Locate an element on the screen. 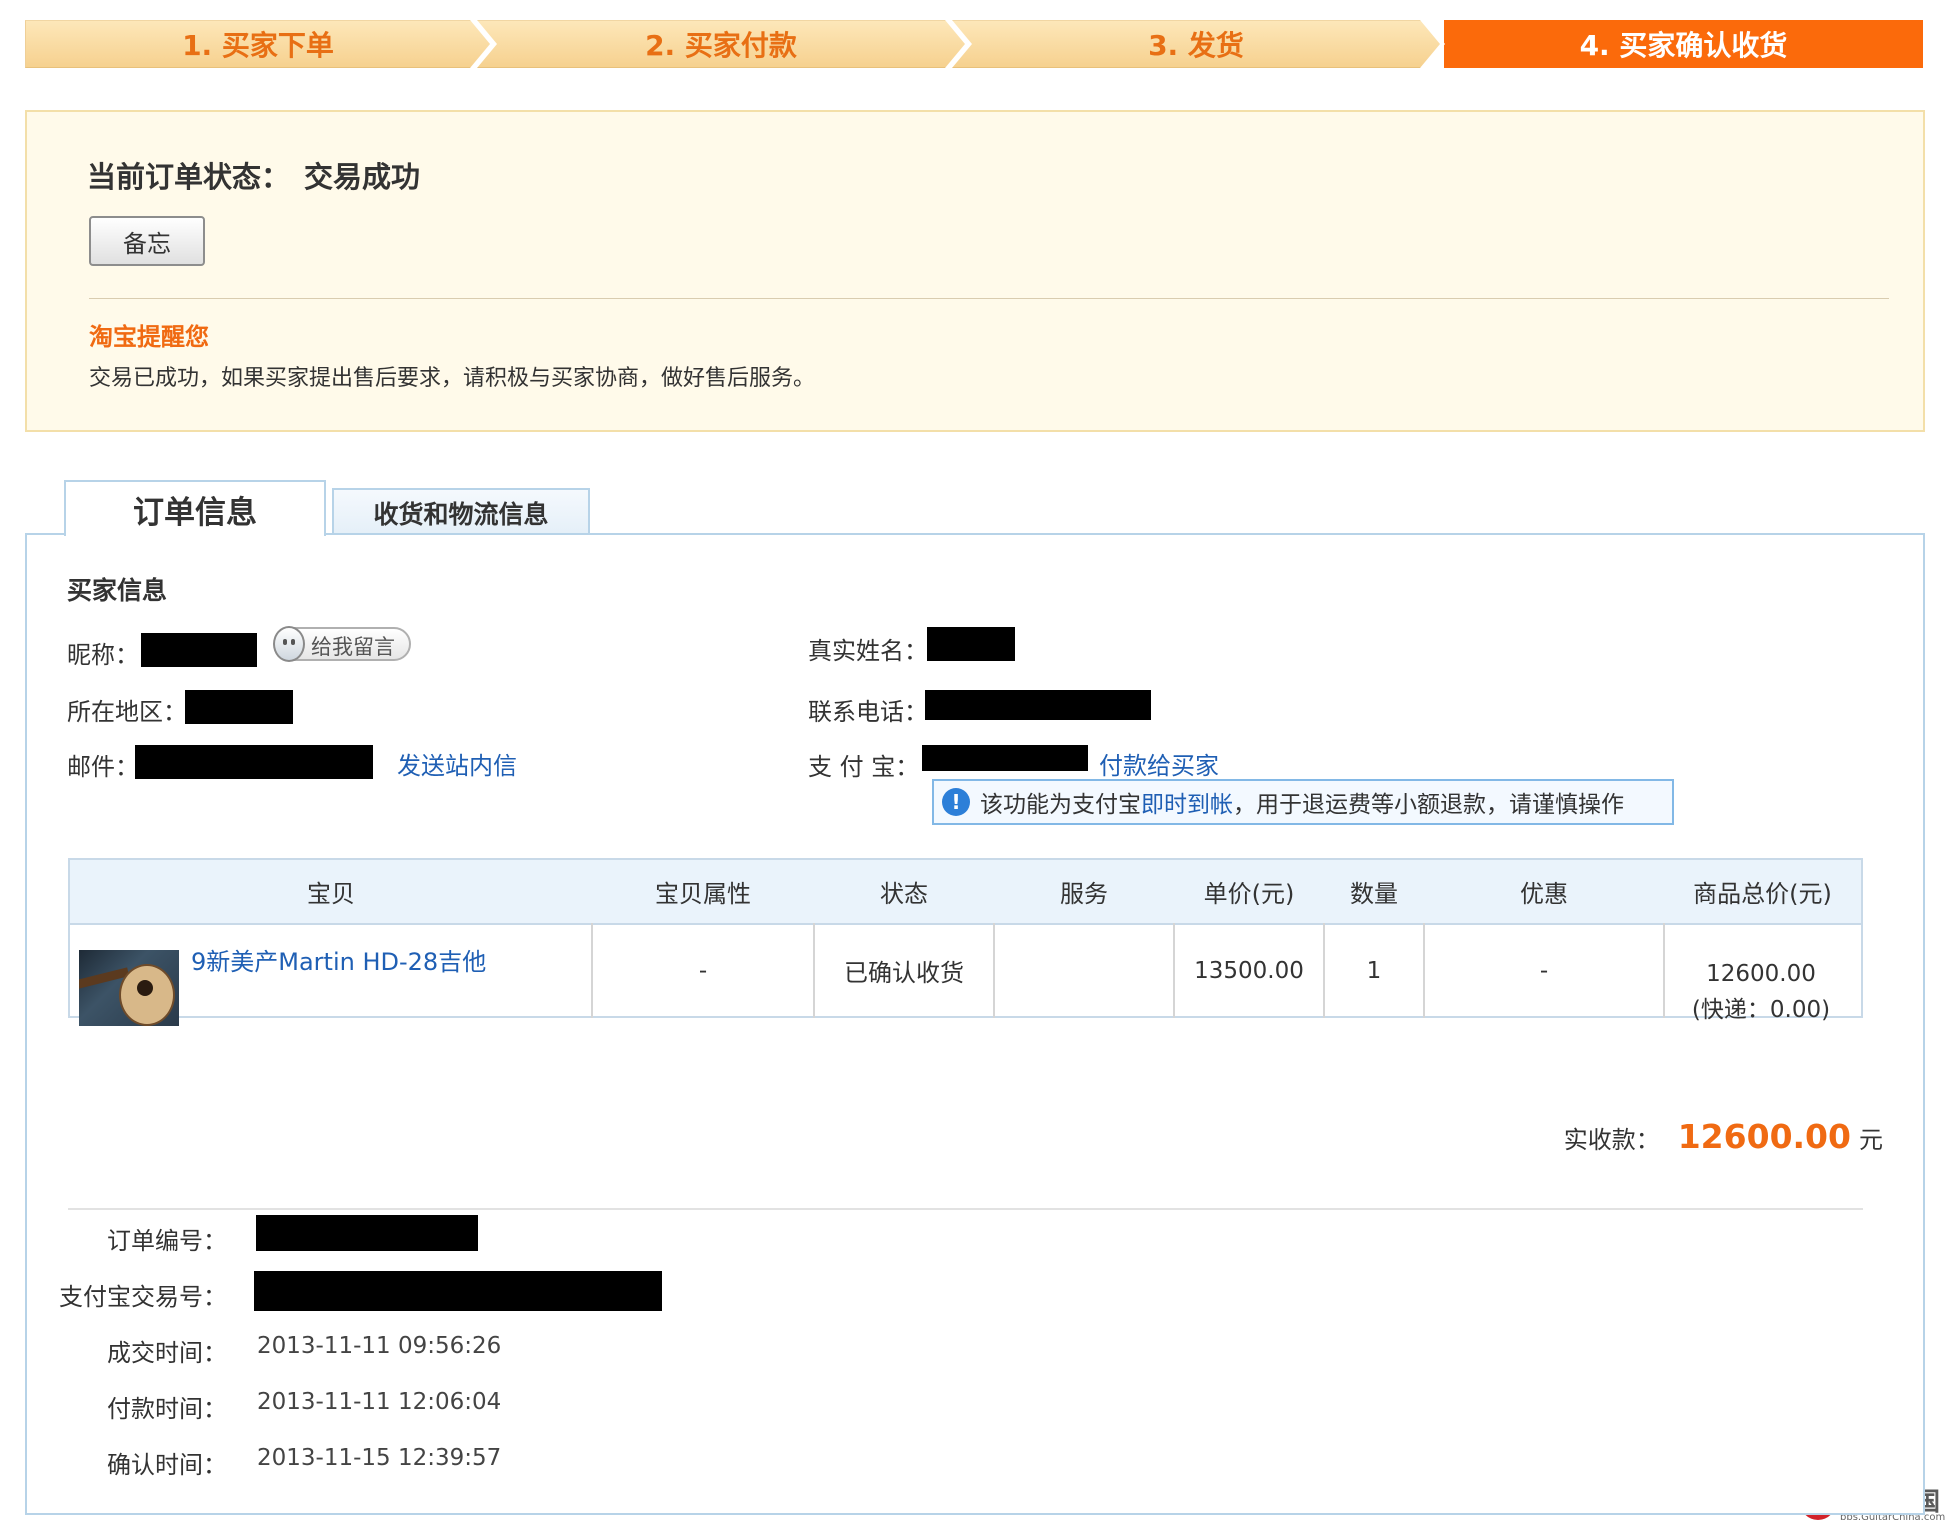 Image resolution: width=1950 pixels, height=1530 pixels. redacted-realname is located at coordinates (971, 644).